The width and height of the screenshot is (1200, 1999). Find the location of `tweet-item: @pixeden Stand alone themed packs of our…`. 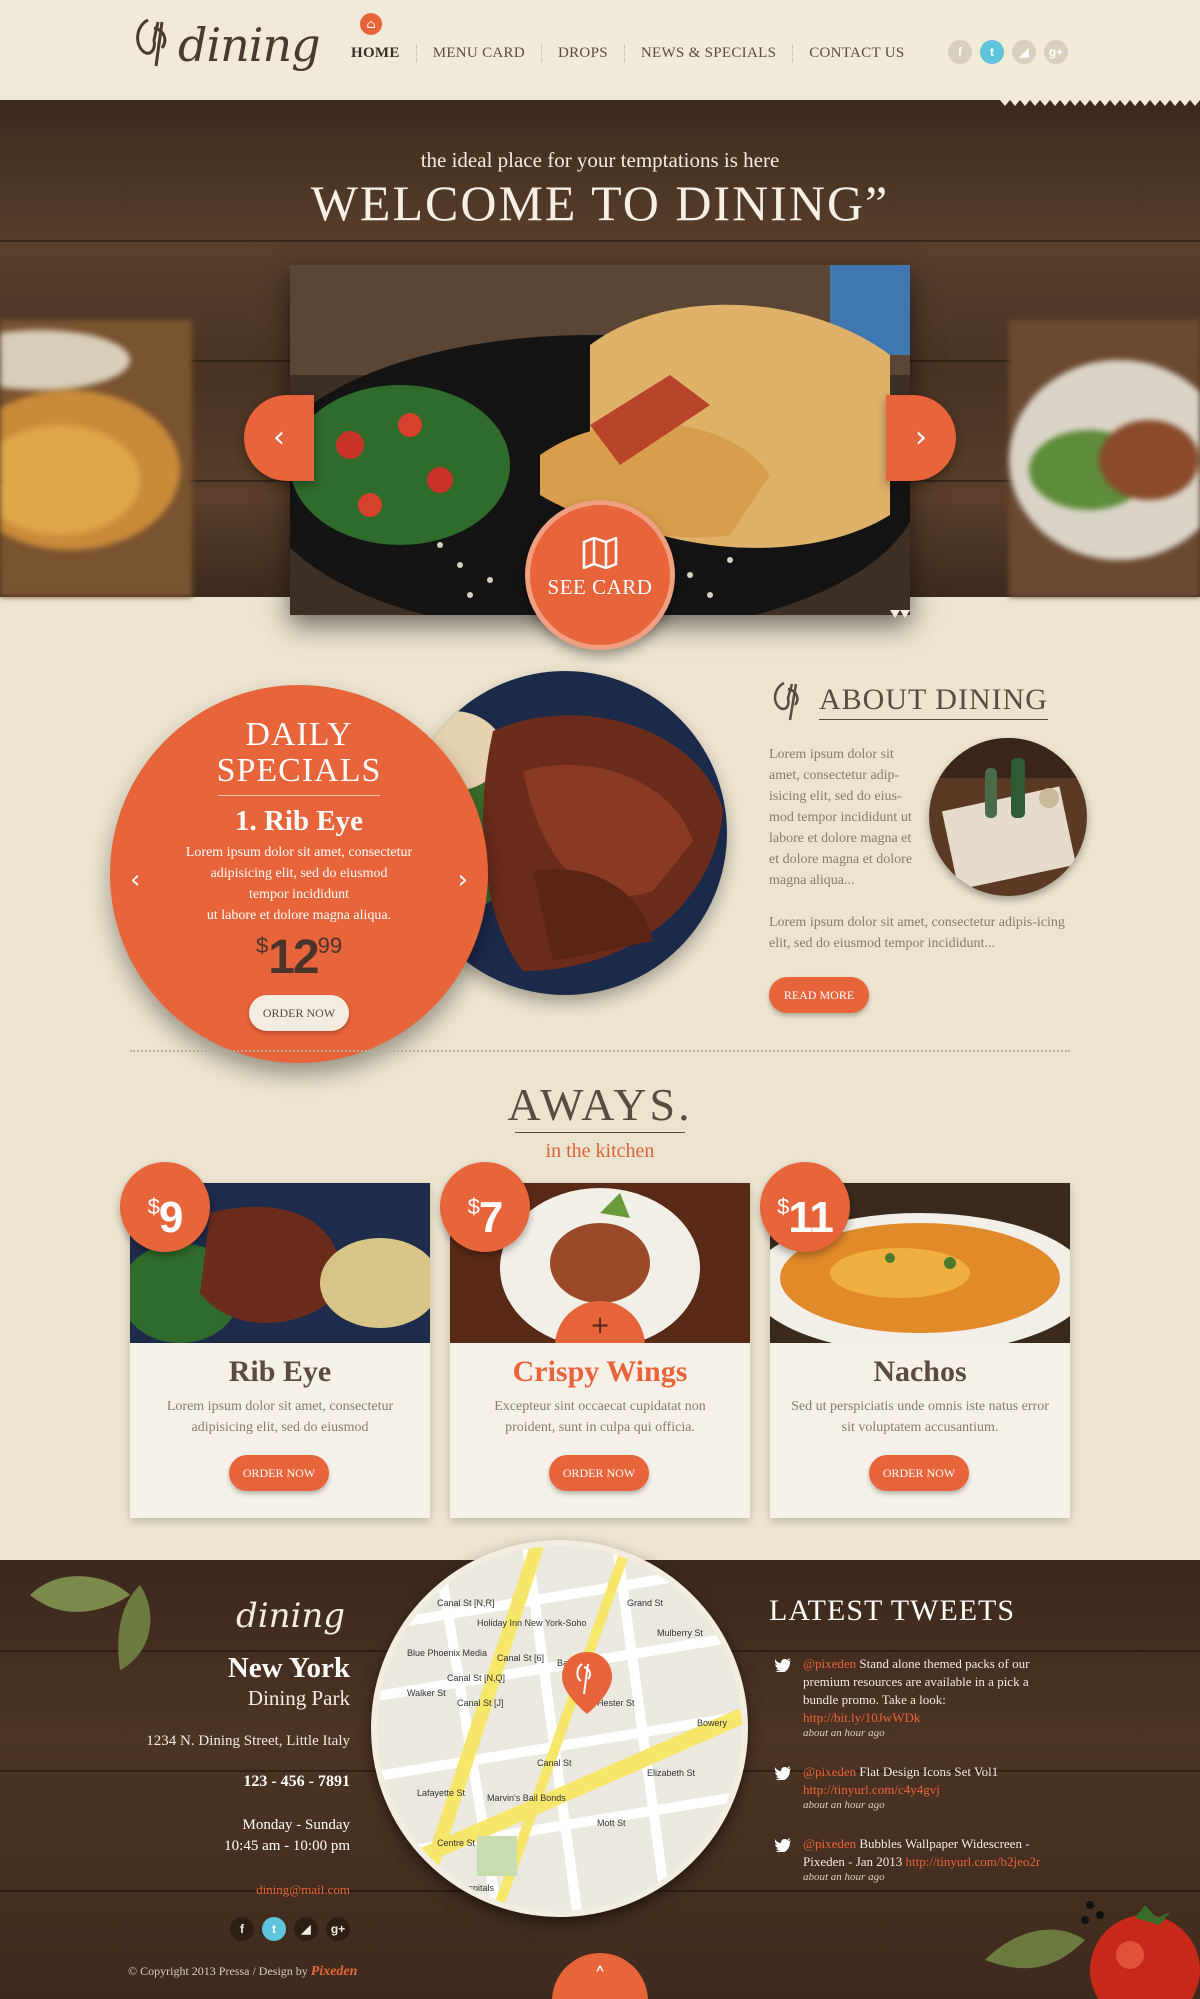

tweet-item: @pixeden Stand alone themed packs of our… is located at coordinates (920, 1697).